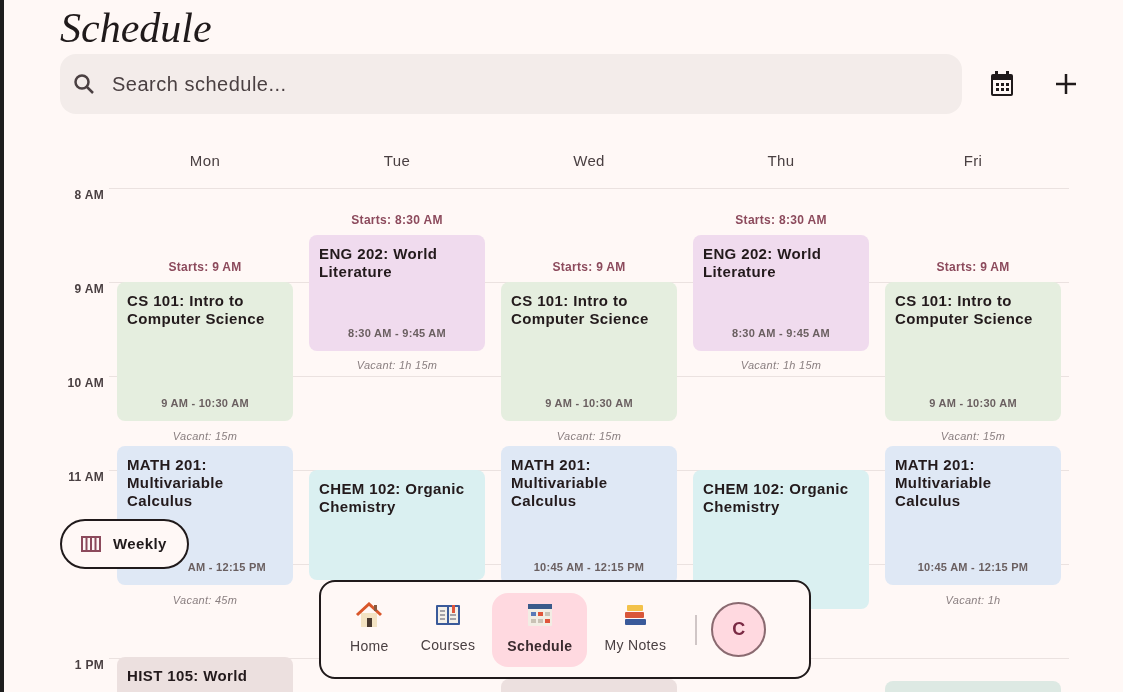  What do you see at coordinates (397, 161) in the screenshot?
I see `day-header: Tue` at bounding box center [397, 161].